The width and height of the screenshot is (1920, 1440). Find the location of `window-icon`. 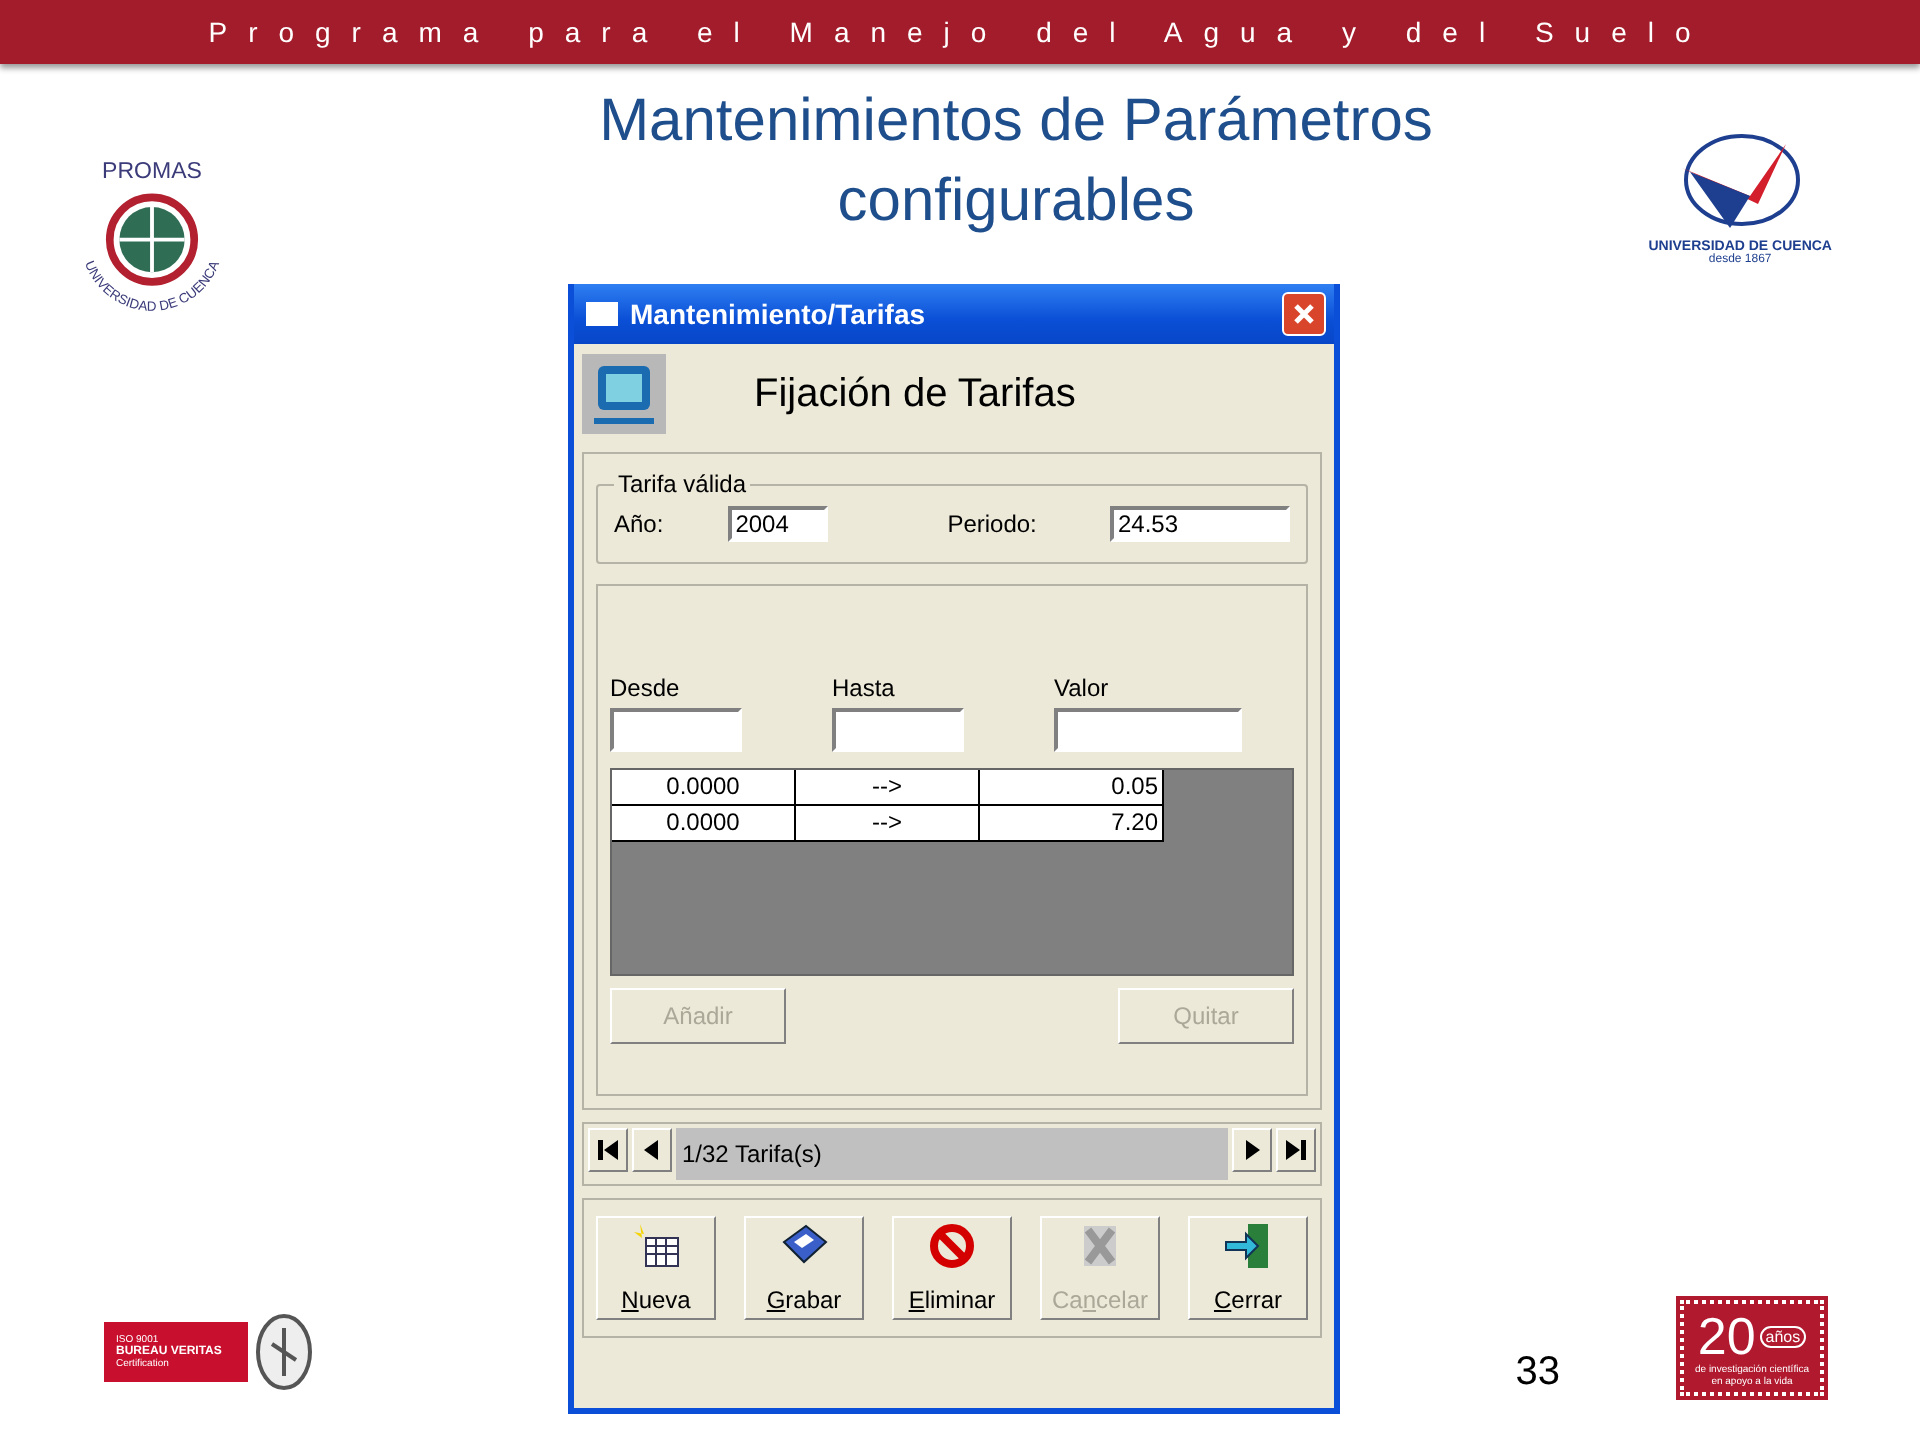

window-icon is located at coordinates (602, 314).